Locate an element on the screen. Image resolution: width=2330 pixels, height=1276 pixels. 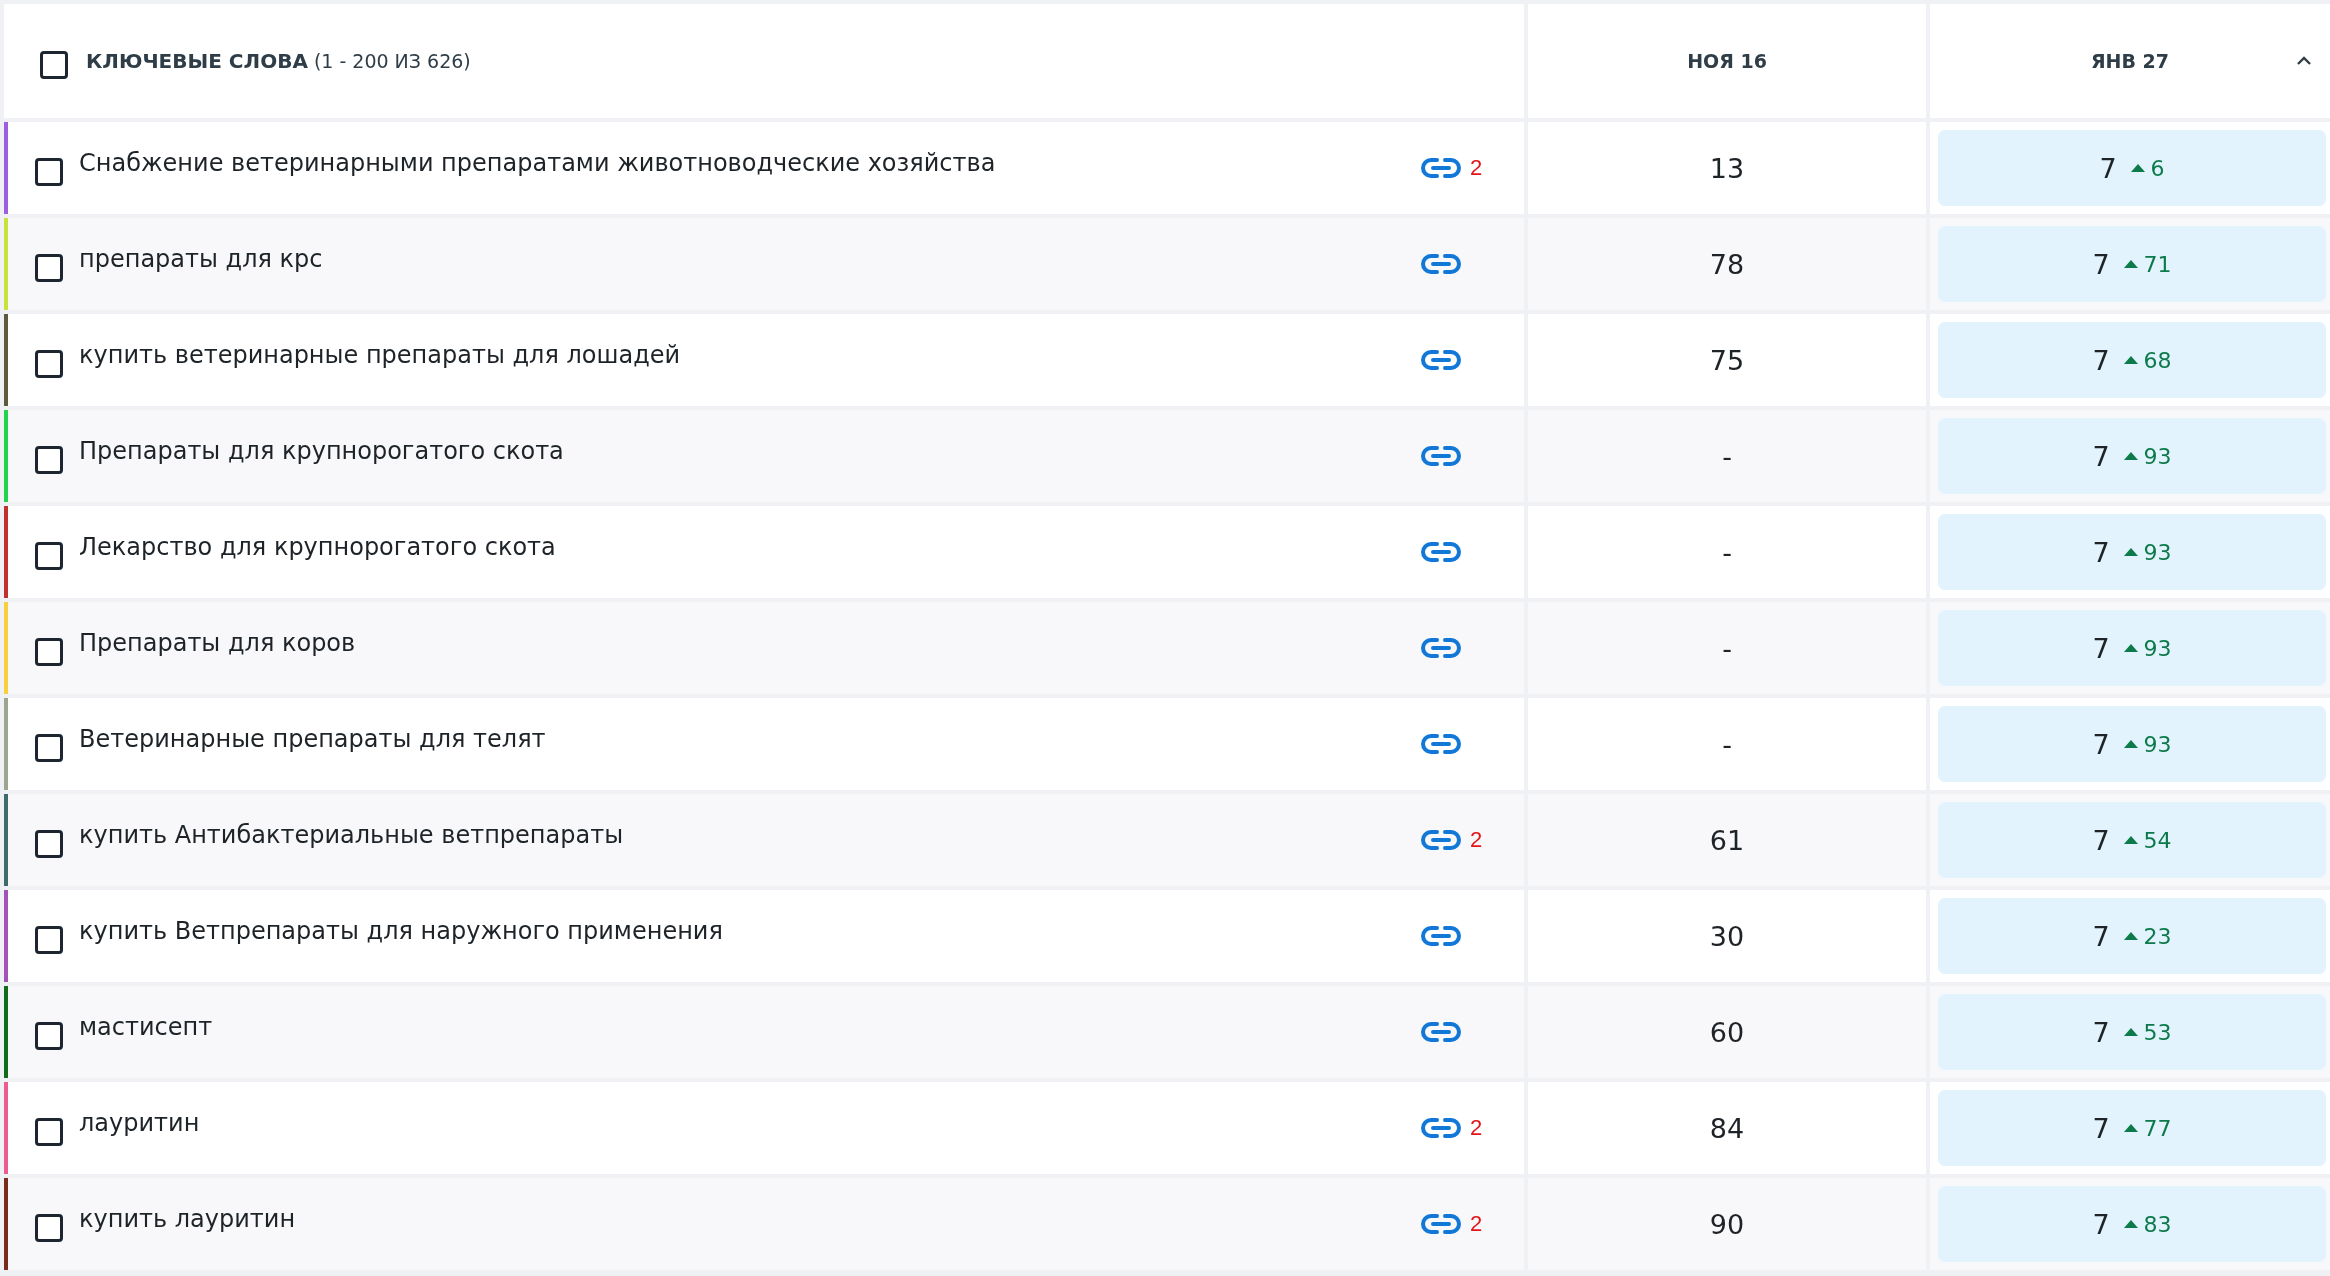
rank-cell: 7 71 is located at coordinates (2132, 264).